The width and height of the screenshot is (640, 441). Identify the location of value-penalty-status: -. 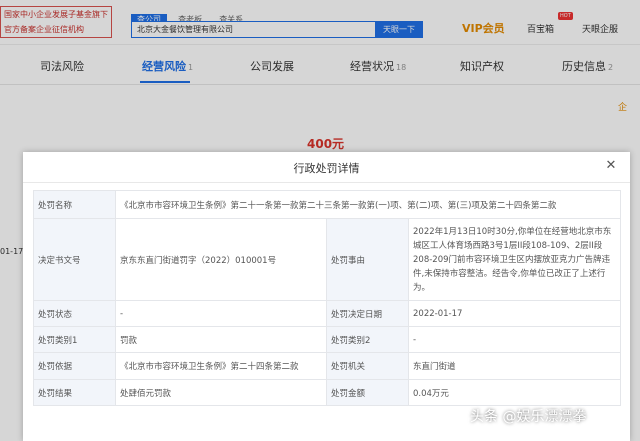
(221, 313).